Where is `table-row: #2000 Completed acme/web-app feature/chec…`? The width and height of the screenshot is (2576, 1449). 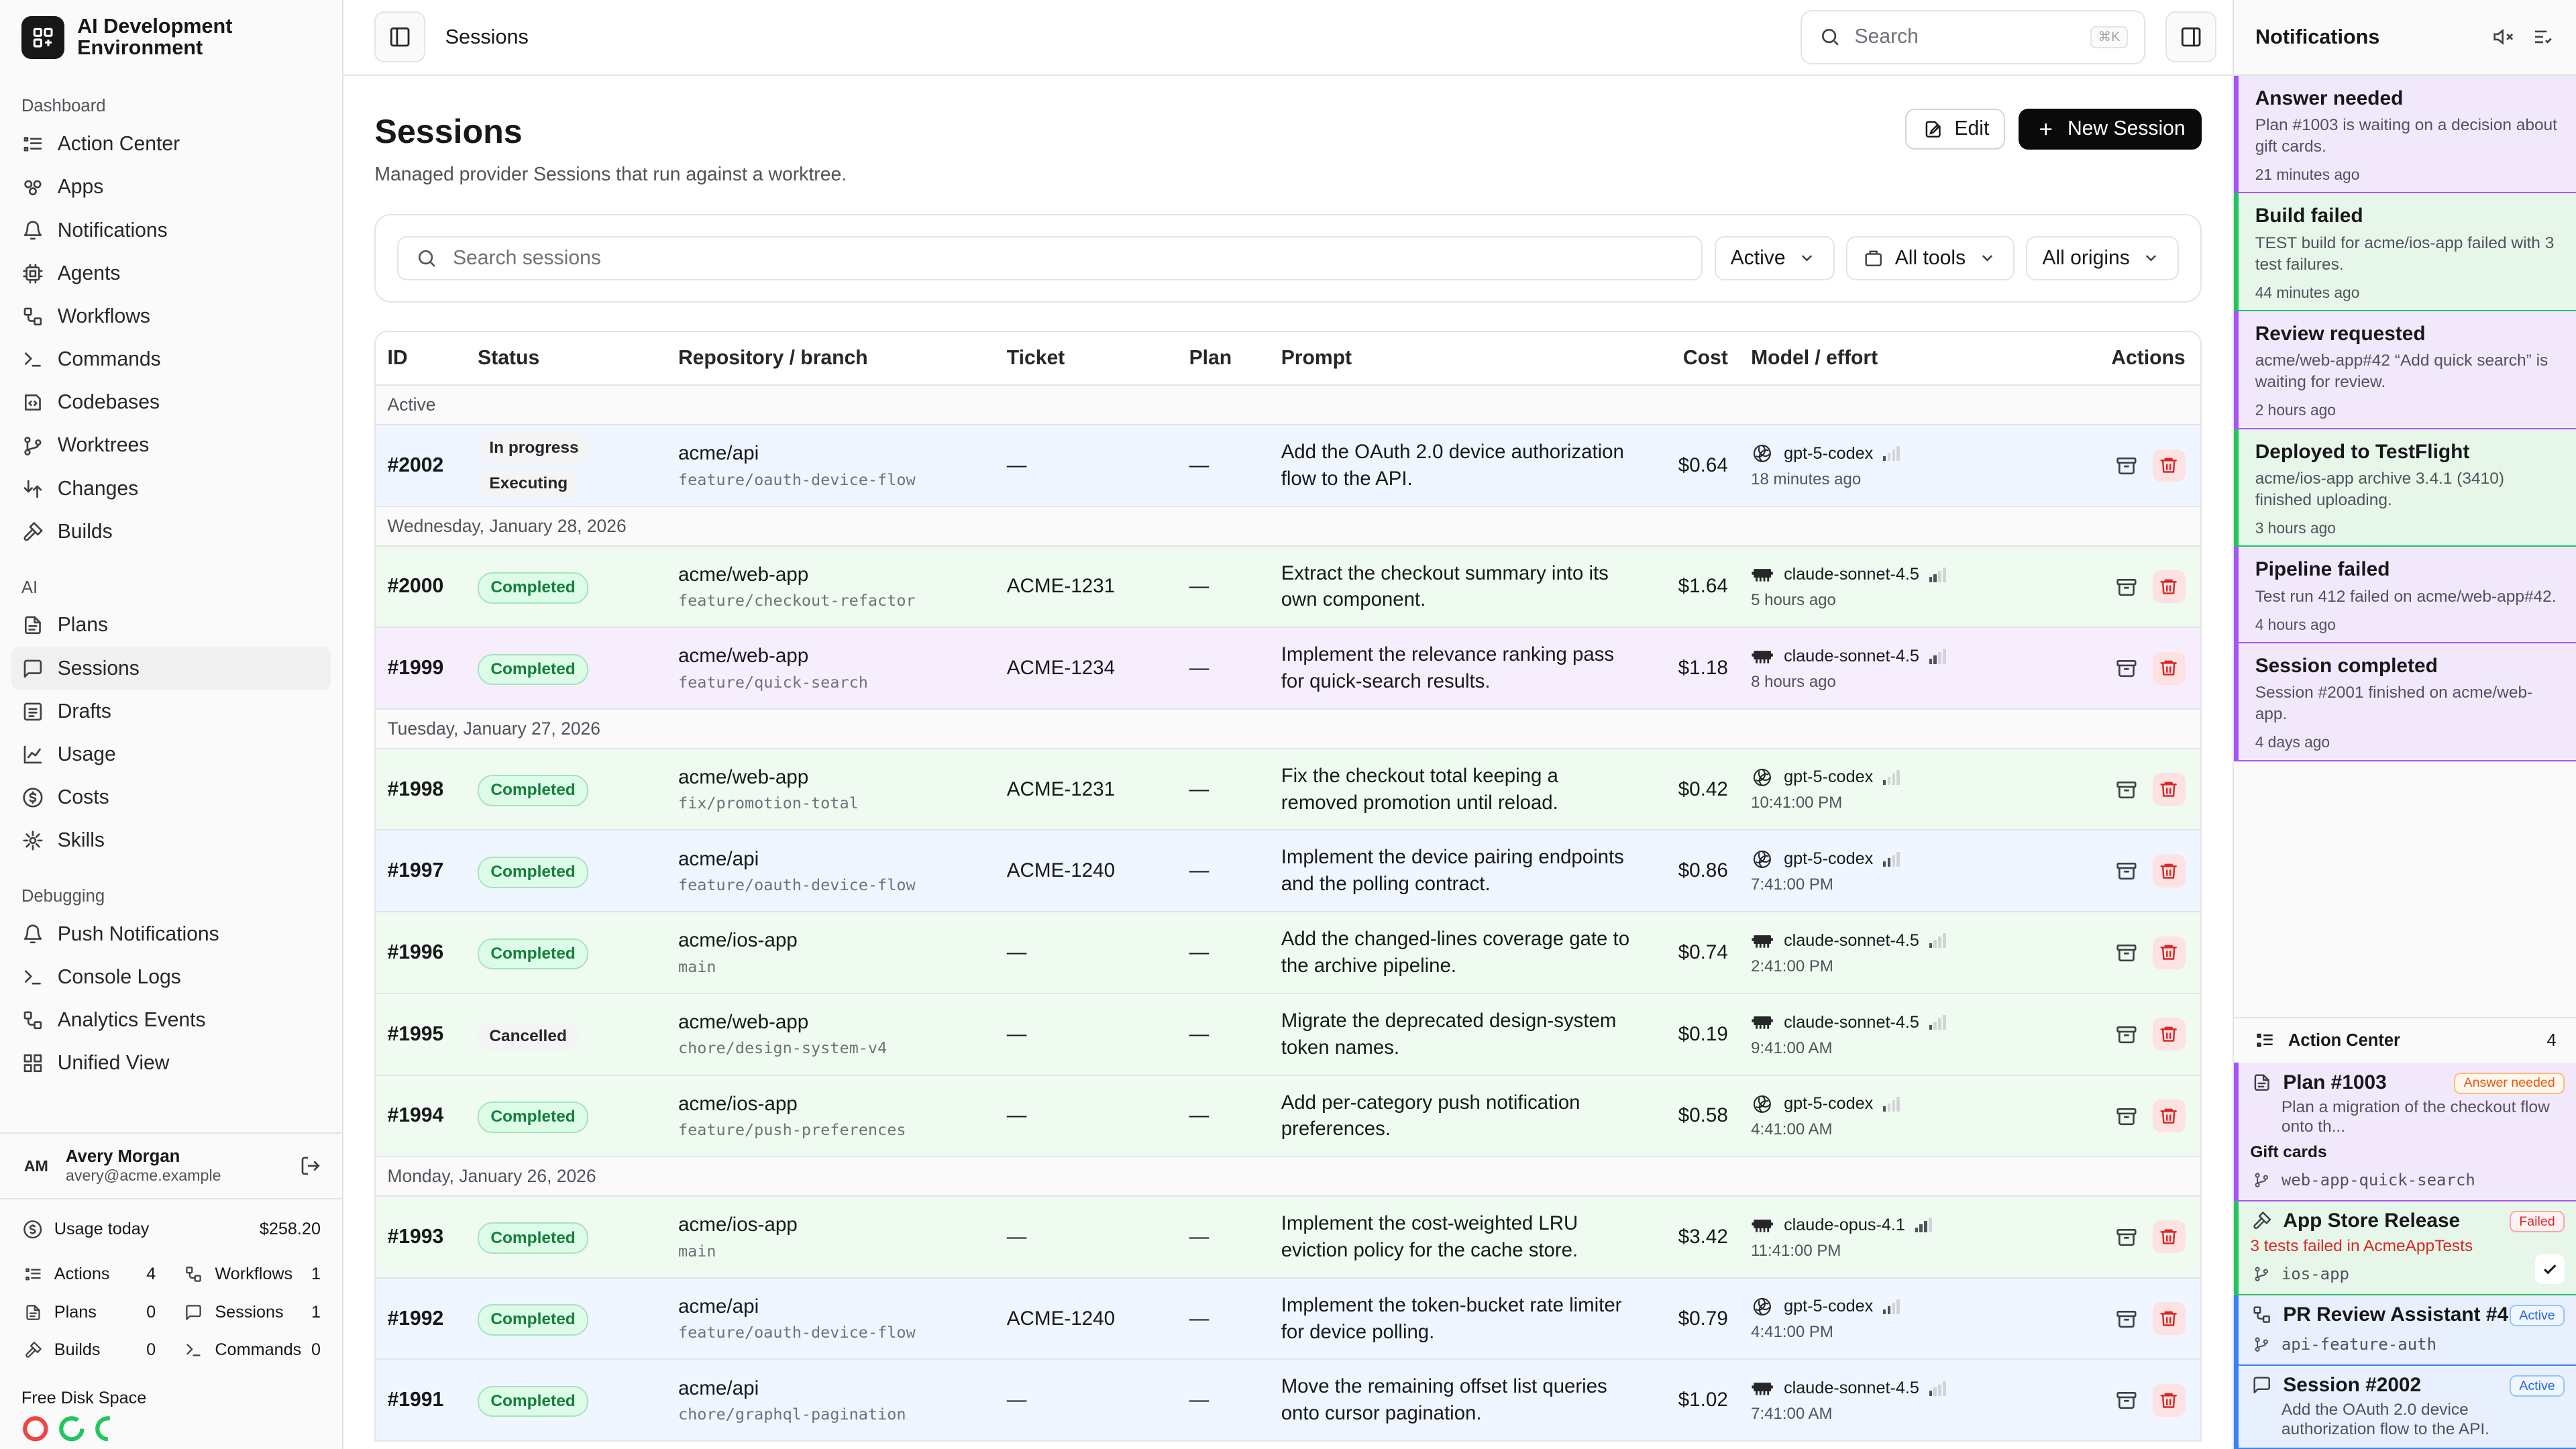
table-row: #2000 Completed acme/web-app feature/chec… is located at coordinates (1288, 587).